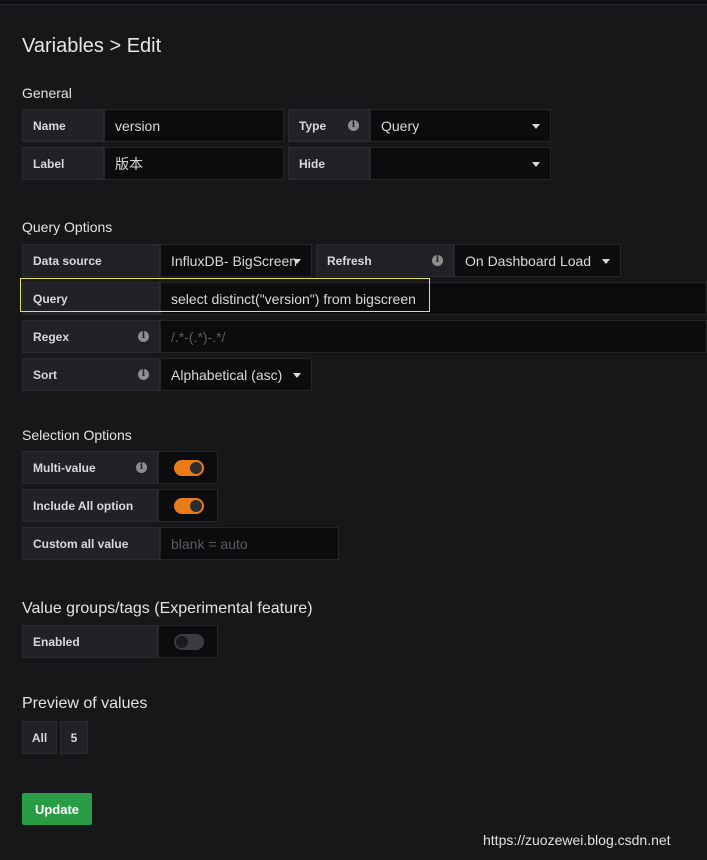 This screenshot has width=707, height=860. What do you see at coordinates (64, 467) in the screenshot?
I see `multi-value-label-text: Multi-value` at bounding box center [64, 467].